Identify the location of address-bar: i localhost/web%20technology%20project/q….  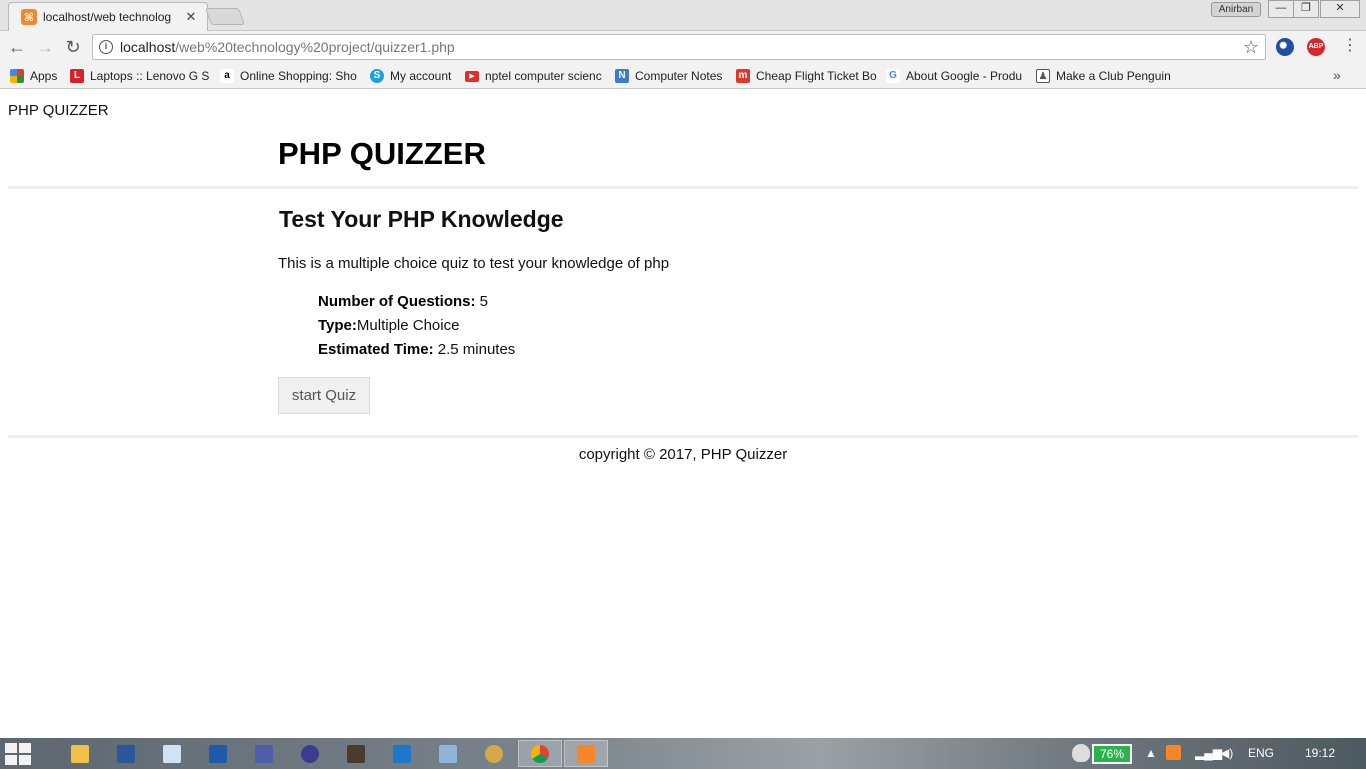
(679, 47).